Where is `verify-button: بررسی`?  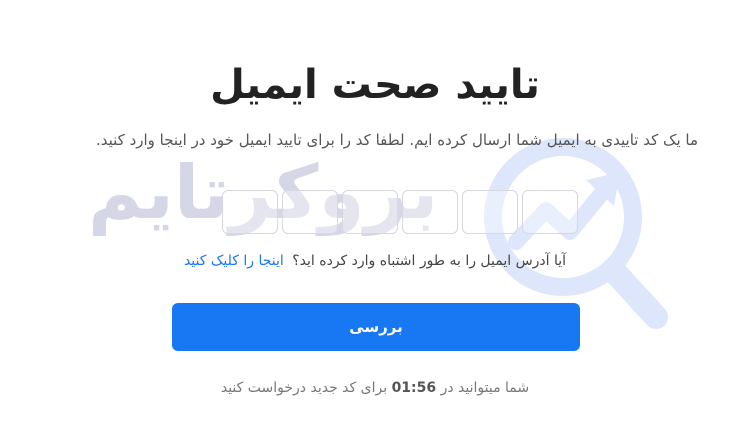 verify-button: بررسی is located at coordinates (376, 327).